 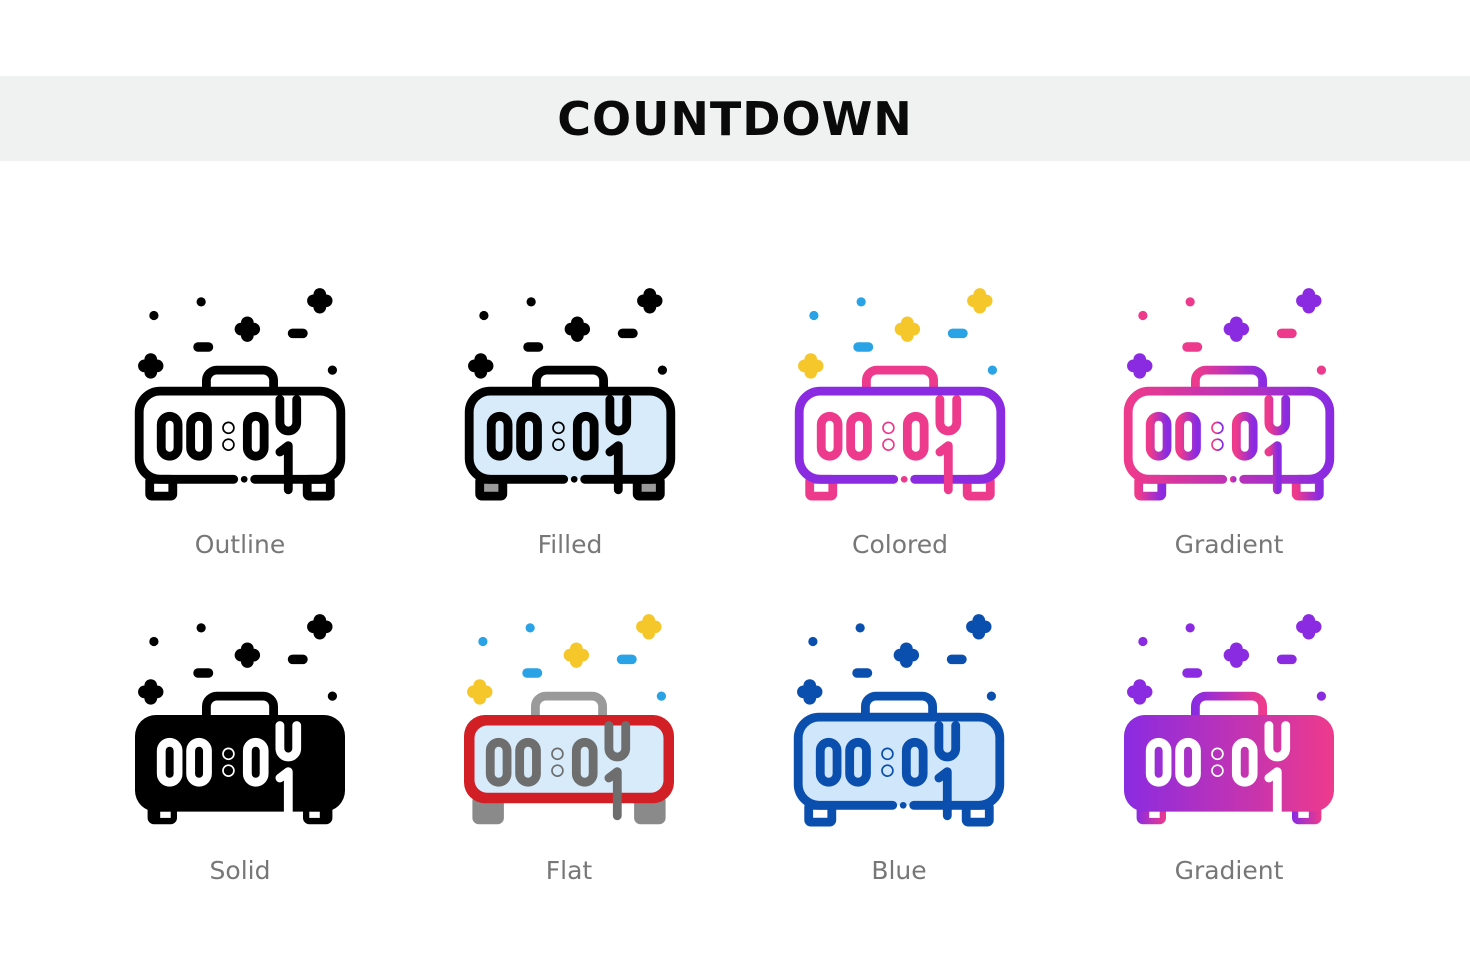 What do you see at coordinates (569, 870) in the screenshot?
I see `icon-style-label: Flat` at bounding box center [569, 870].